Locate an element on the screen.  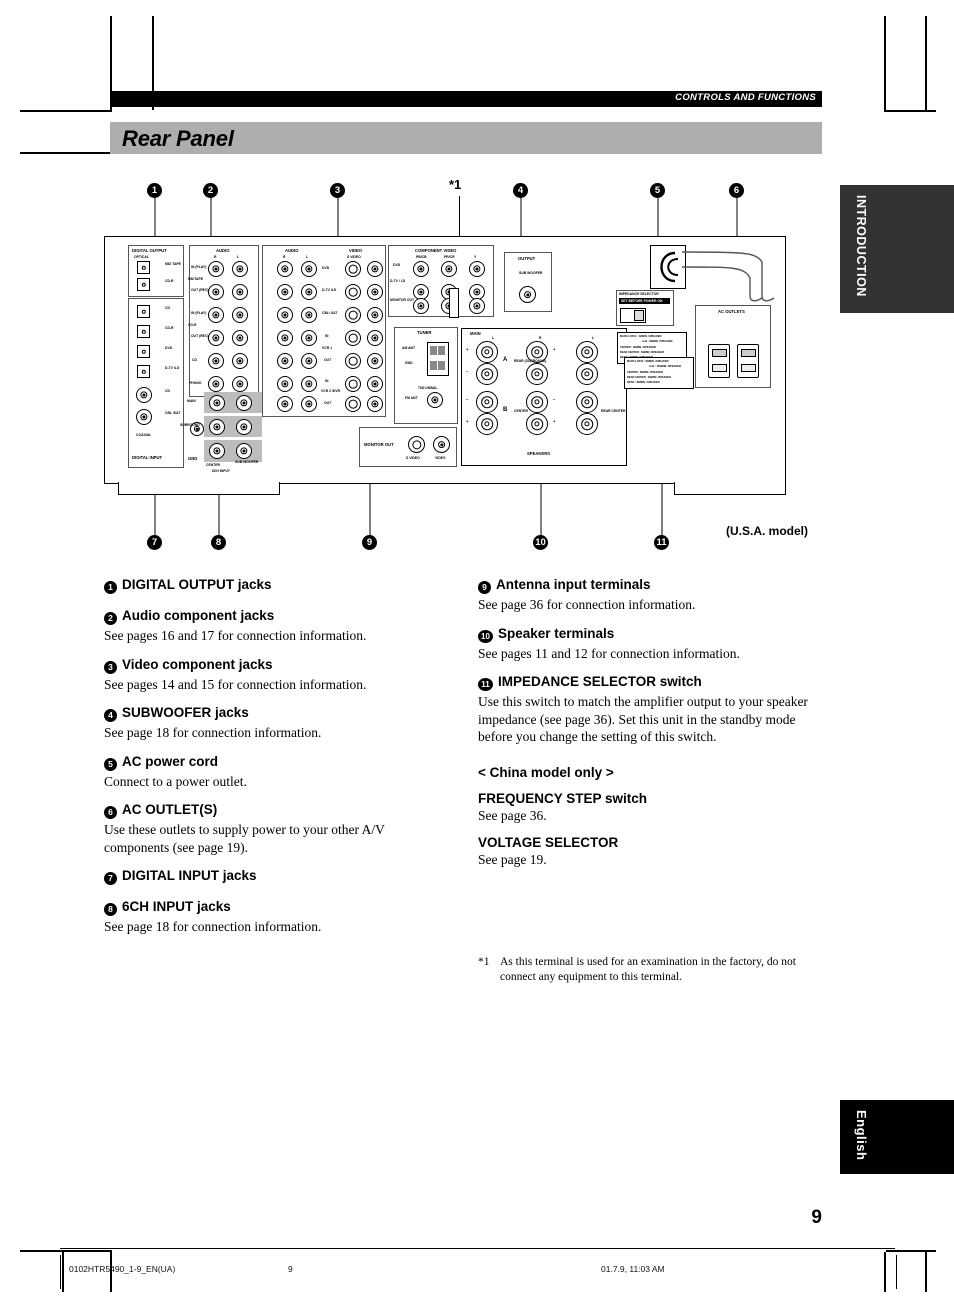
audio-row-2-in: IN (PLAY) is located at coordinates (199, 313).